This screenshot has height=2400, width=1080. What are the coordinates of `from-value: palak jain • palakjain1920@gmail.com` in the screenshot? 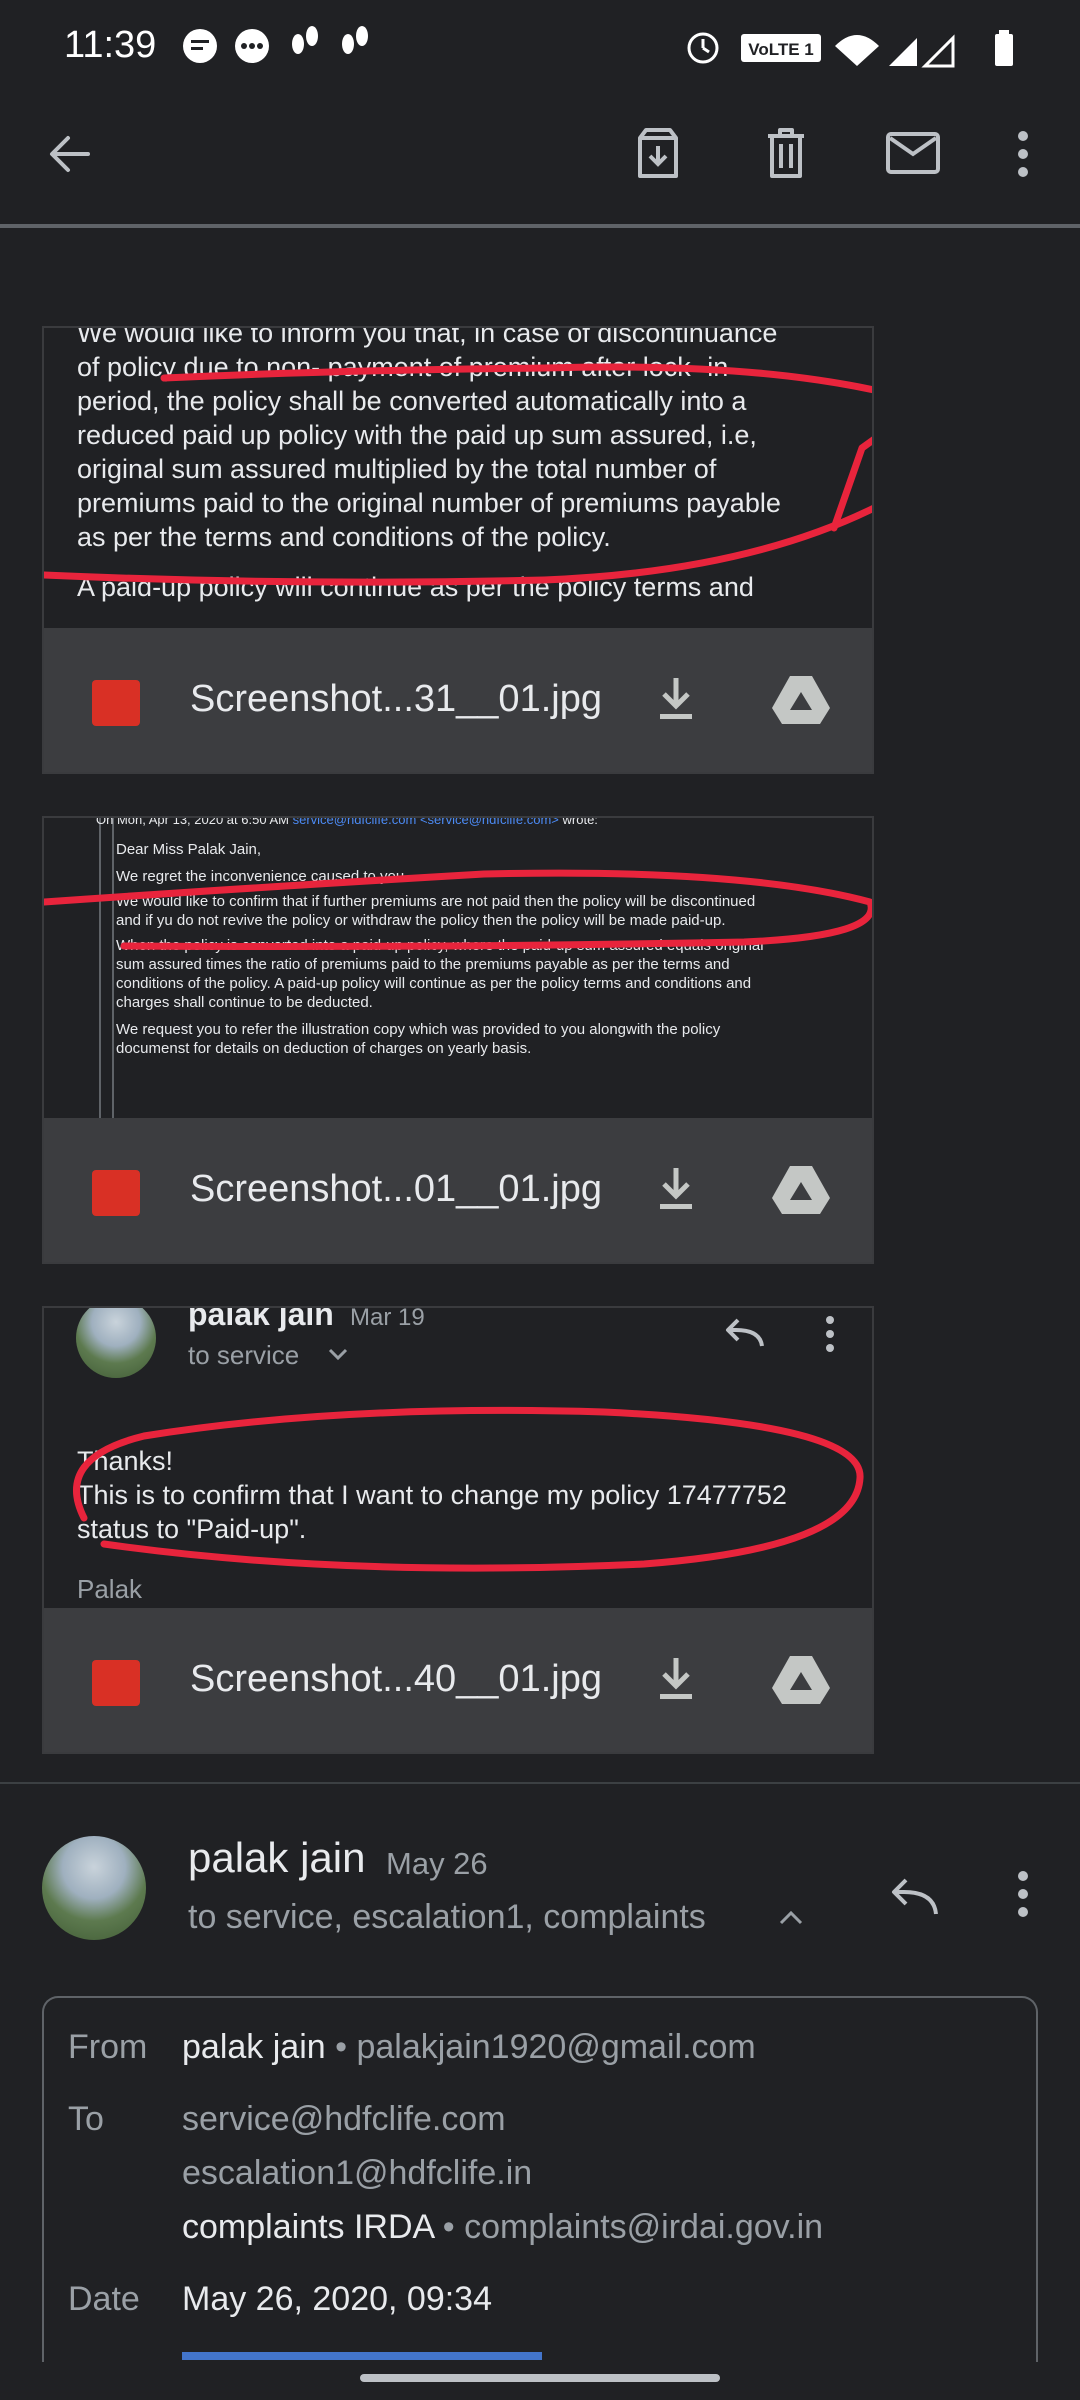 It's located at (469, 2047).